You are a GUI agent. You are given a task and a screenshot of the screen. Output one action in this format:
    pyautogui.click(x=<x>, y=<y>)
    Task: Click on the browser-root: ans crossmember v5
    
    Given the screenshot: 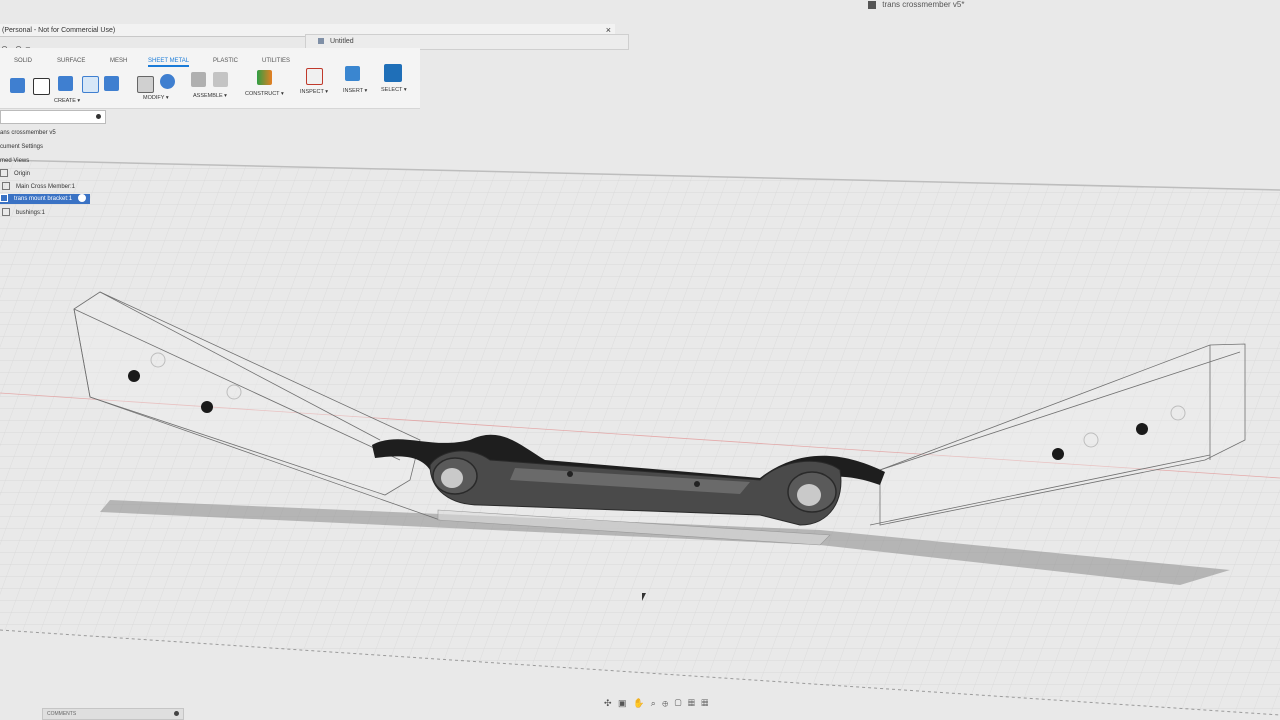 What is the action you would take?
    pyautogui.click(x=28, y=133)
    